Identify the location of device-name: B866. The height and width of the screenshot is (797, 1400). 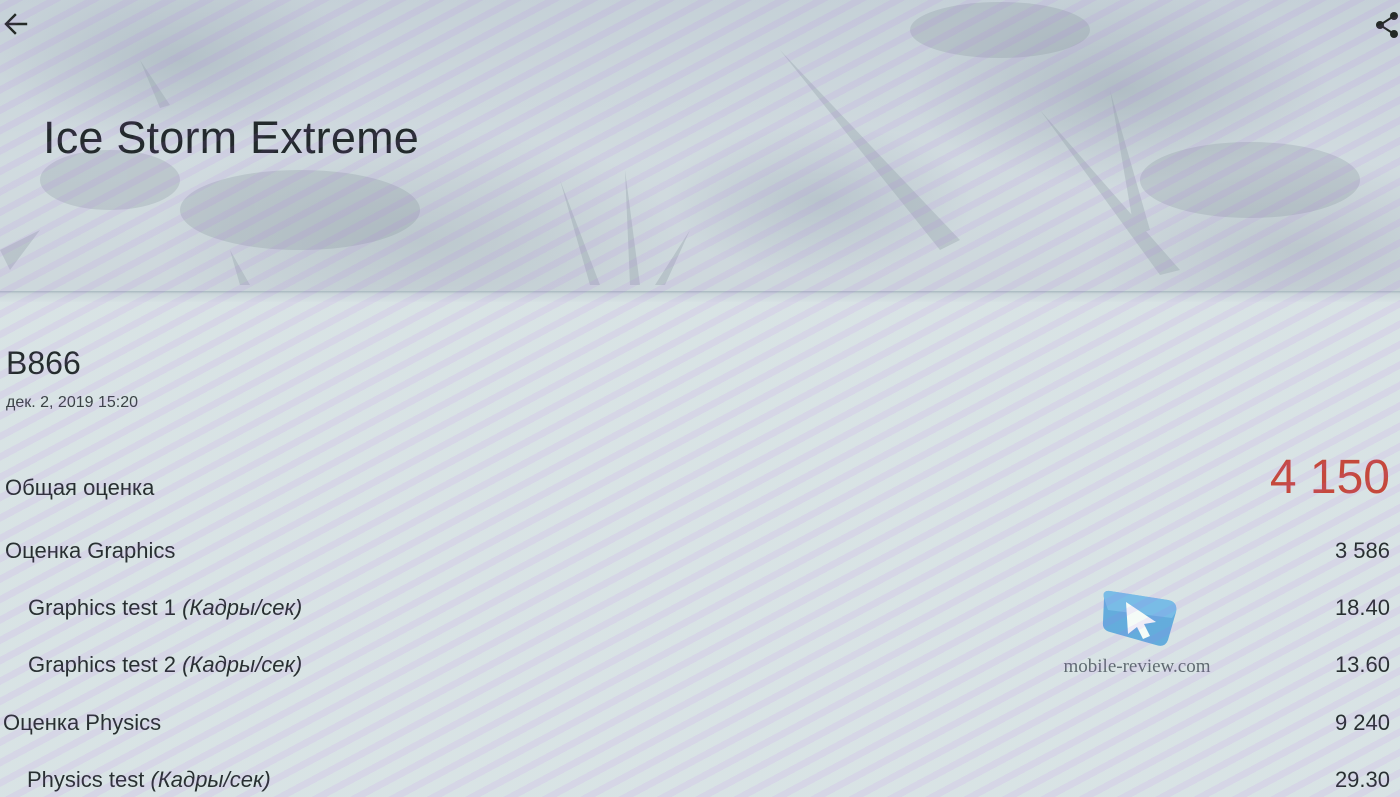
(43, 363).